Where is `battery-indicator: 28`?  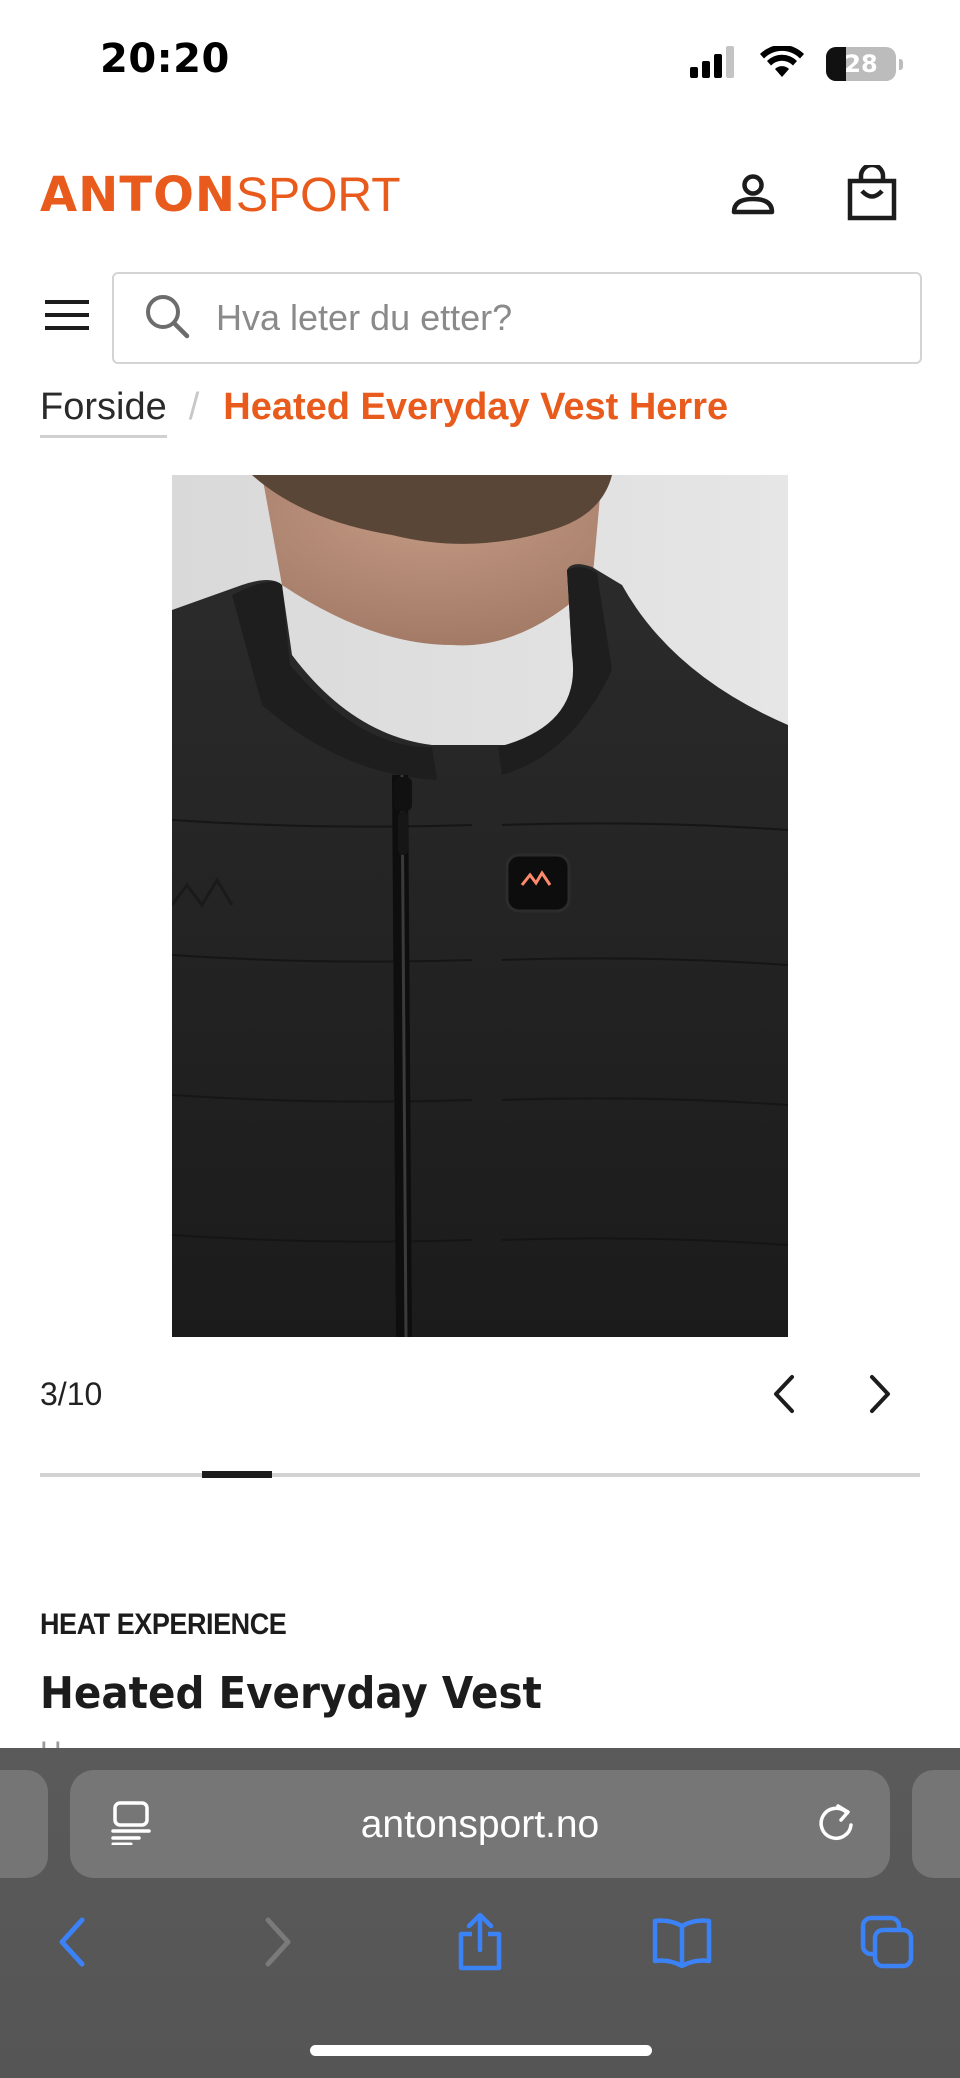 battery-indicator: 28 is located at coordinates (864, 64).